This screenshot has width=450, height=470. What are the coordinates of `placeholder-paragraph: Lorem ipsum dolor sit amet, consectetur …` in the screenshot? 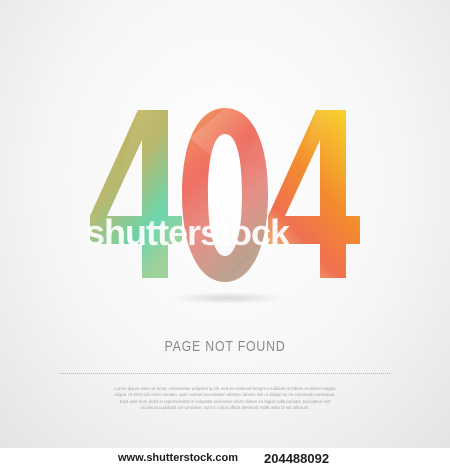 It's located at (225, 398).